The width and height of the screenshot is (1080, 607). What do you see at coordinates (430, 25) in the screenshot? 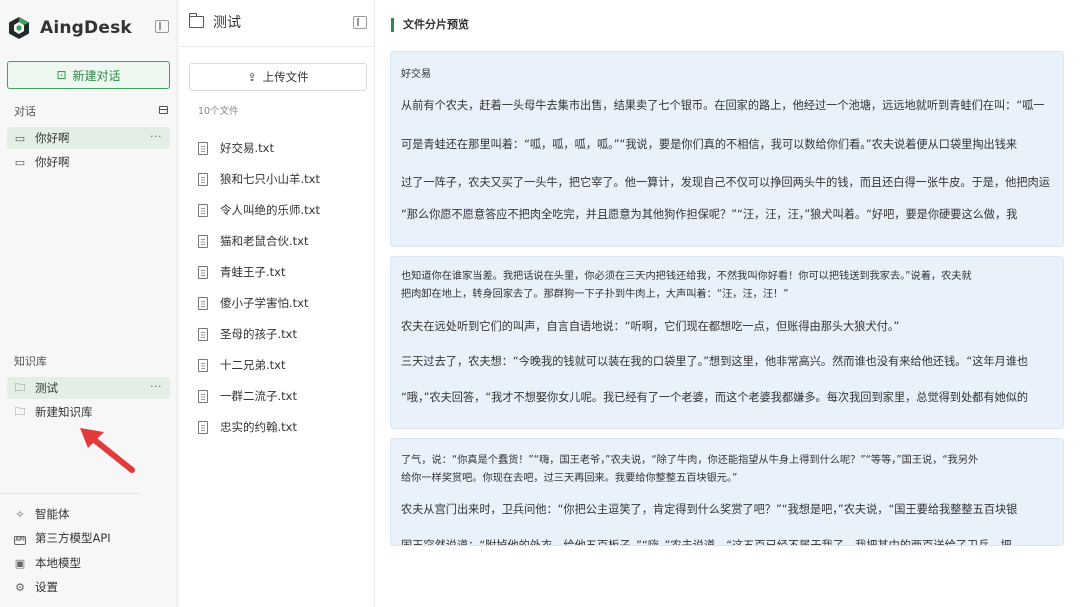
I see `page-title: 文件分片预览` at bounding box center [430, 25].